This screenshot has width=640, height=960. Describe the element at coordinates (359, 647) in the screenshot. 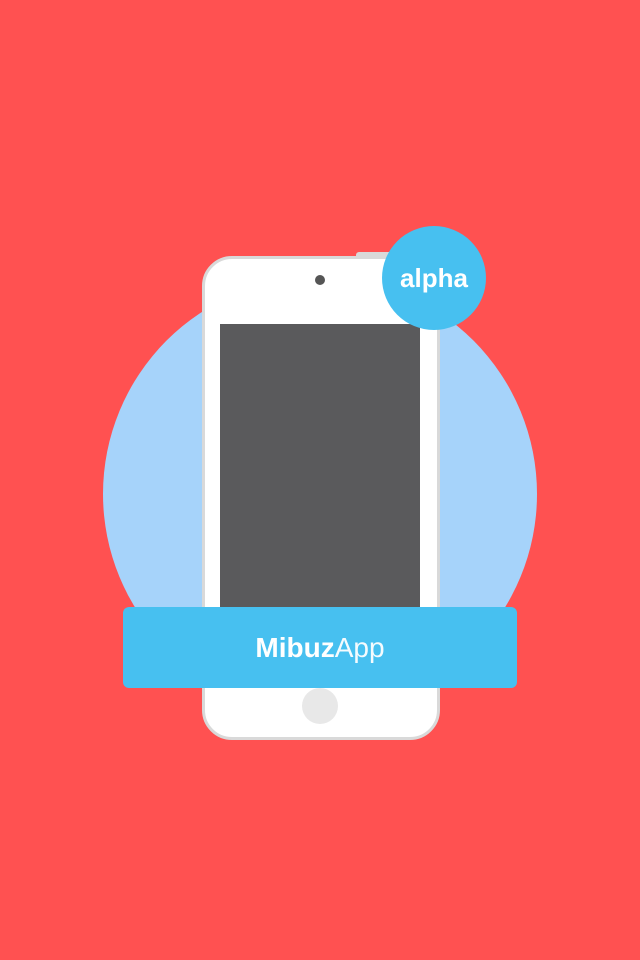

I see `brand-name-light: App` at that location.